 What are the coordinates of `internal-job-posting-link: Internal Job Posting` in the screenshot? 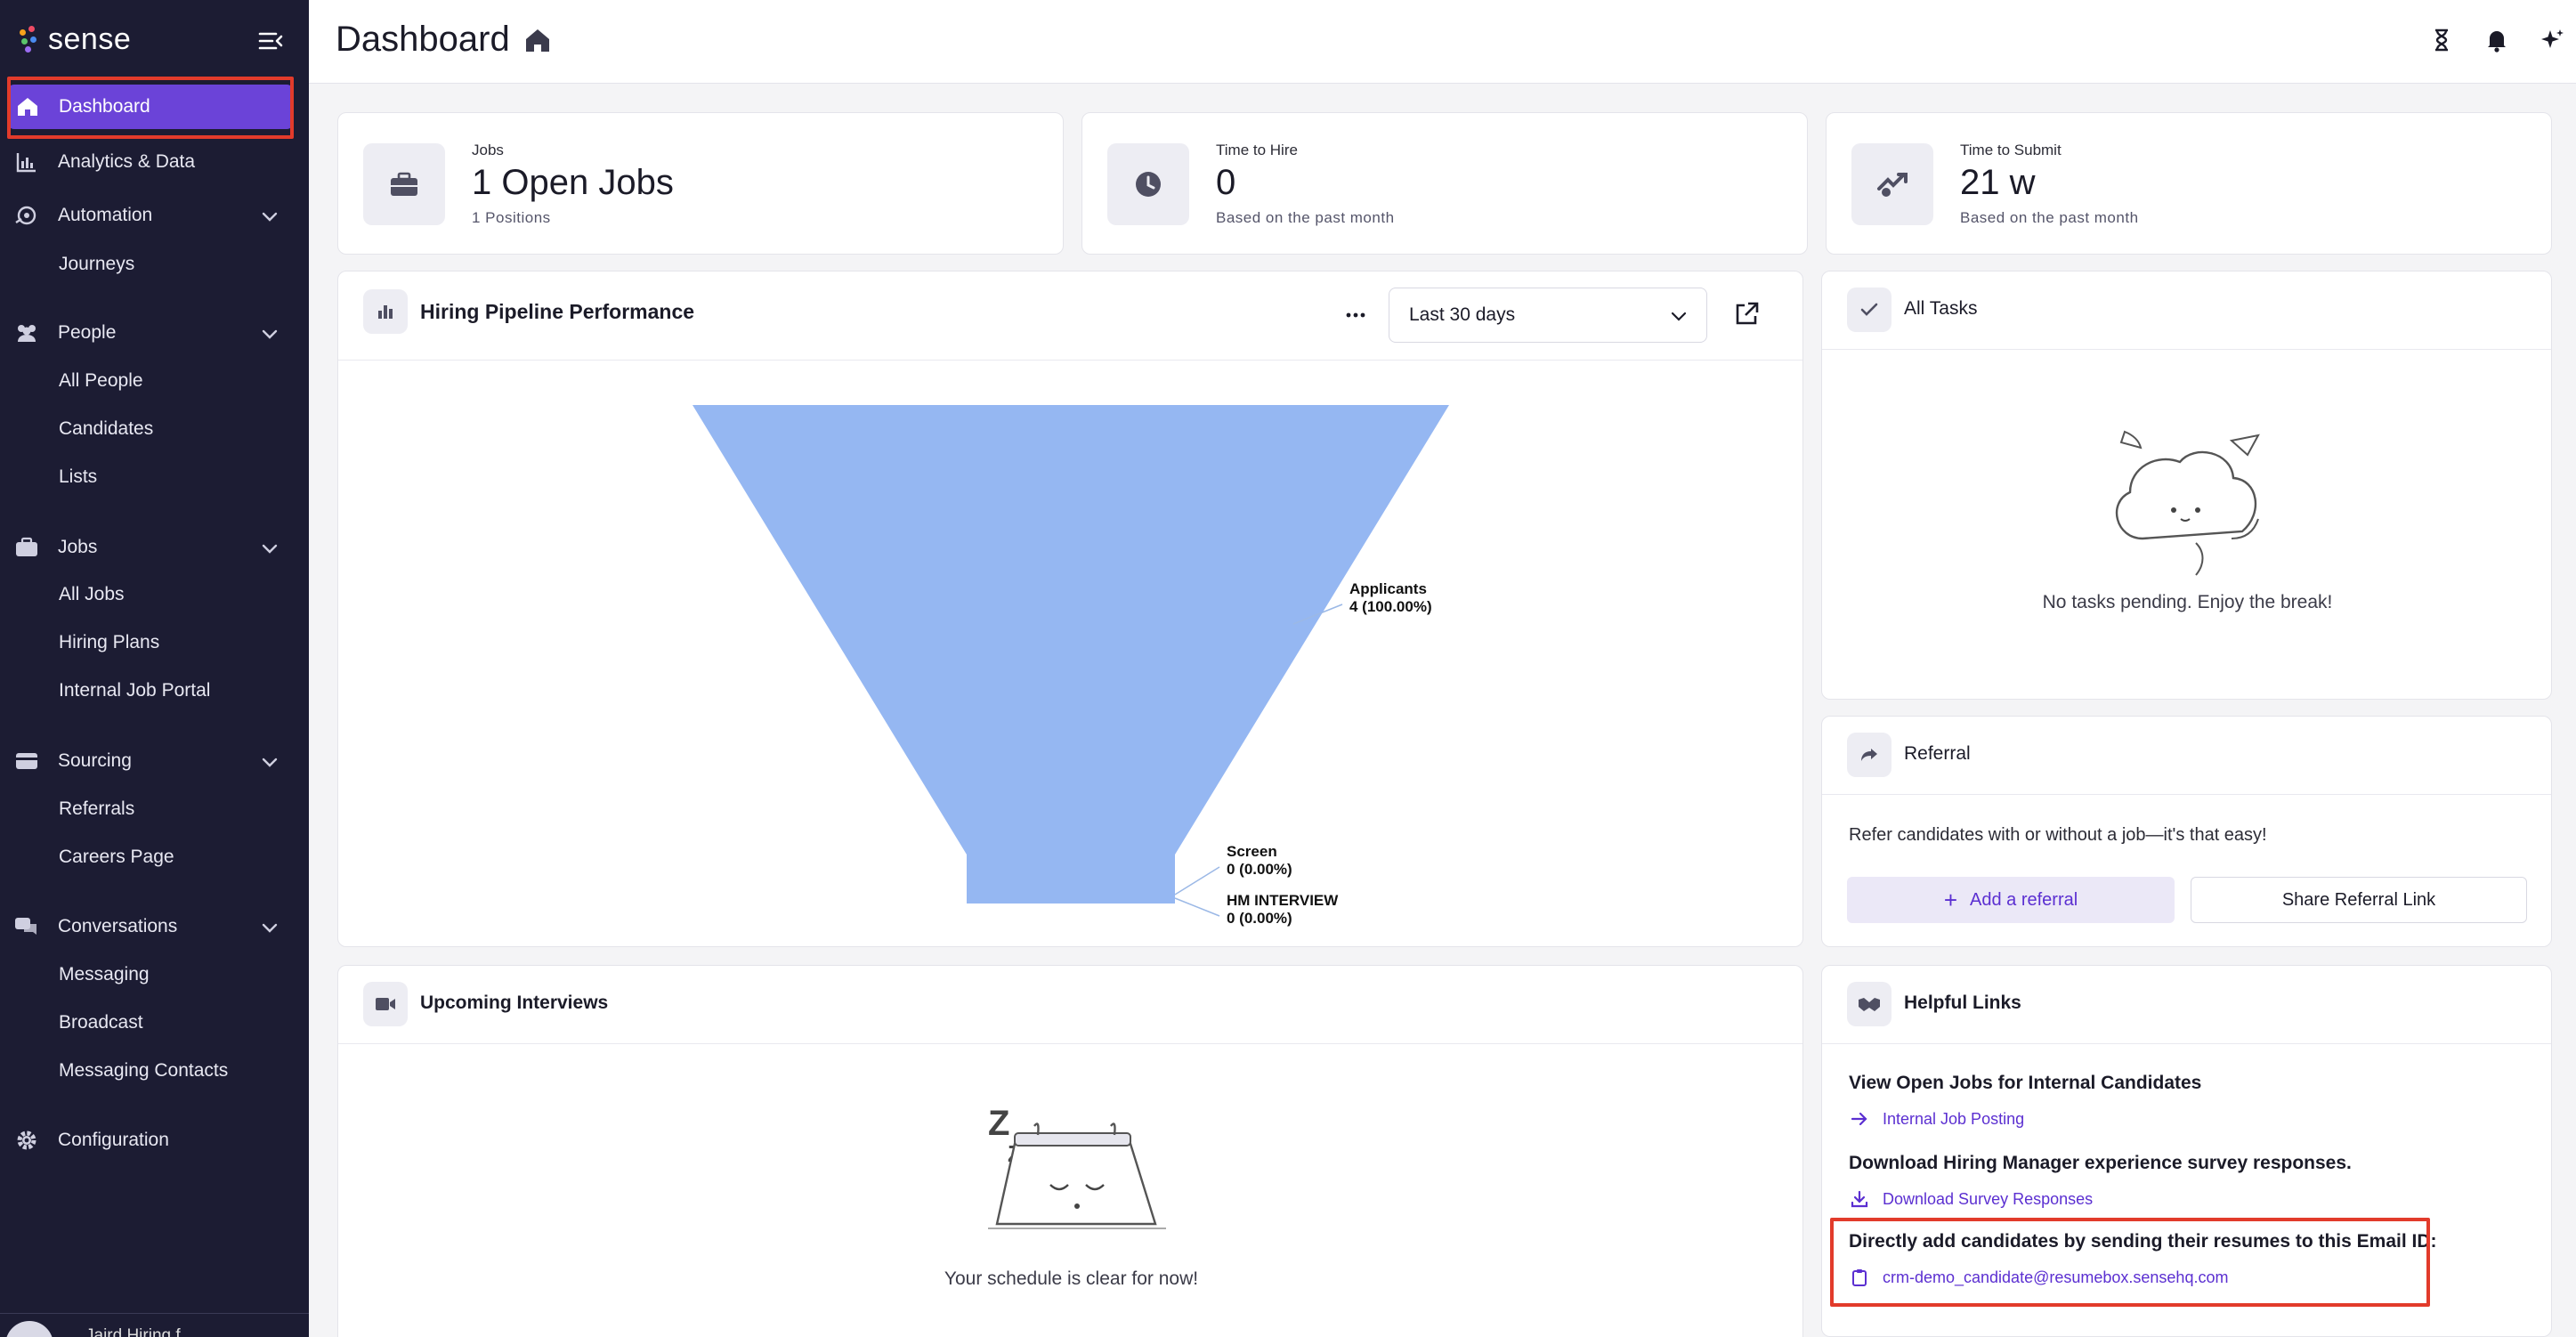 It's located at (1936, 1119).